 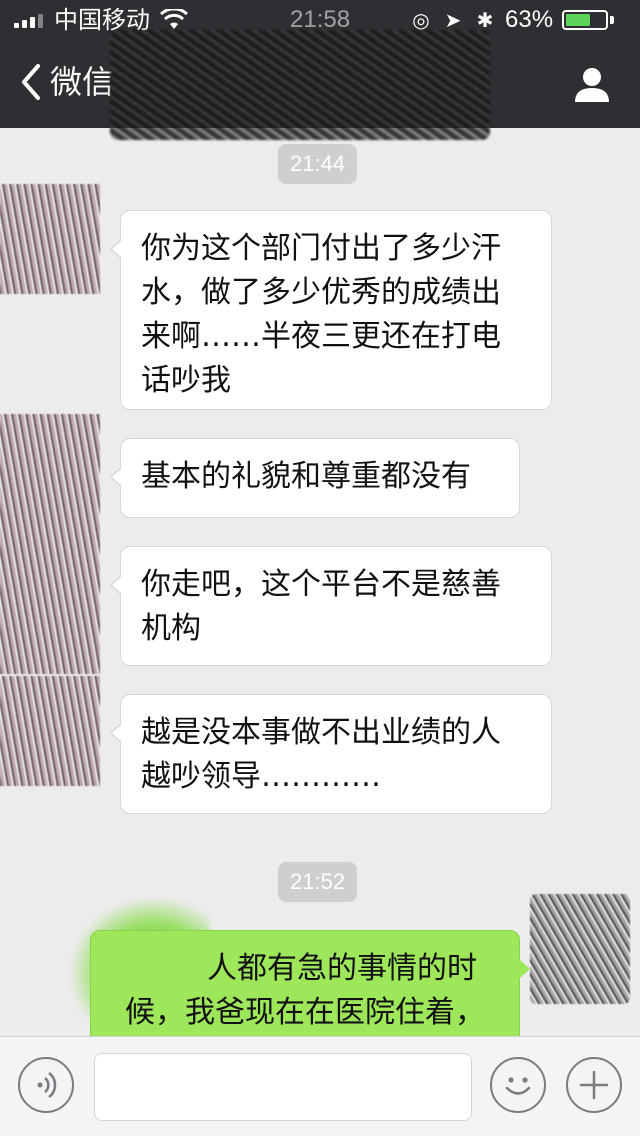 I want to click on voice-icon, so click(x=47, y=1085).